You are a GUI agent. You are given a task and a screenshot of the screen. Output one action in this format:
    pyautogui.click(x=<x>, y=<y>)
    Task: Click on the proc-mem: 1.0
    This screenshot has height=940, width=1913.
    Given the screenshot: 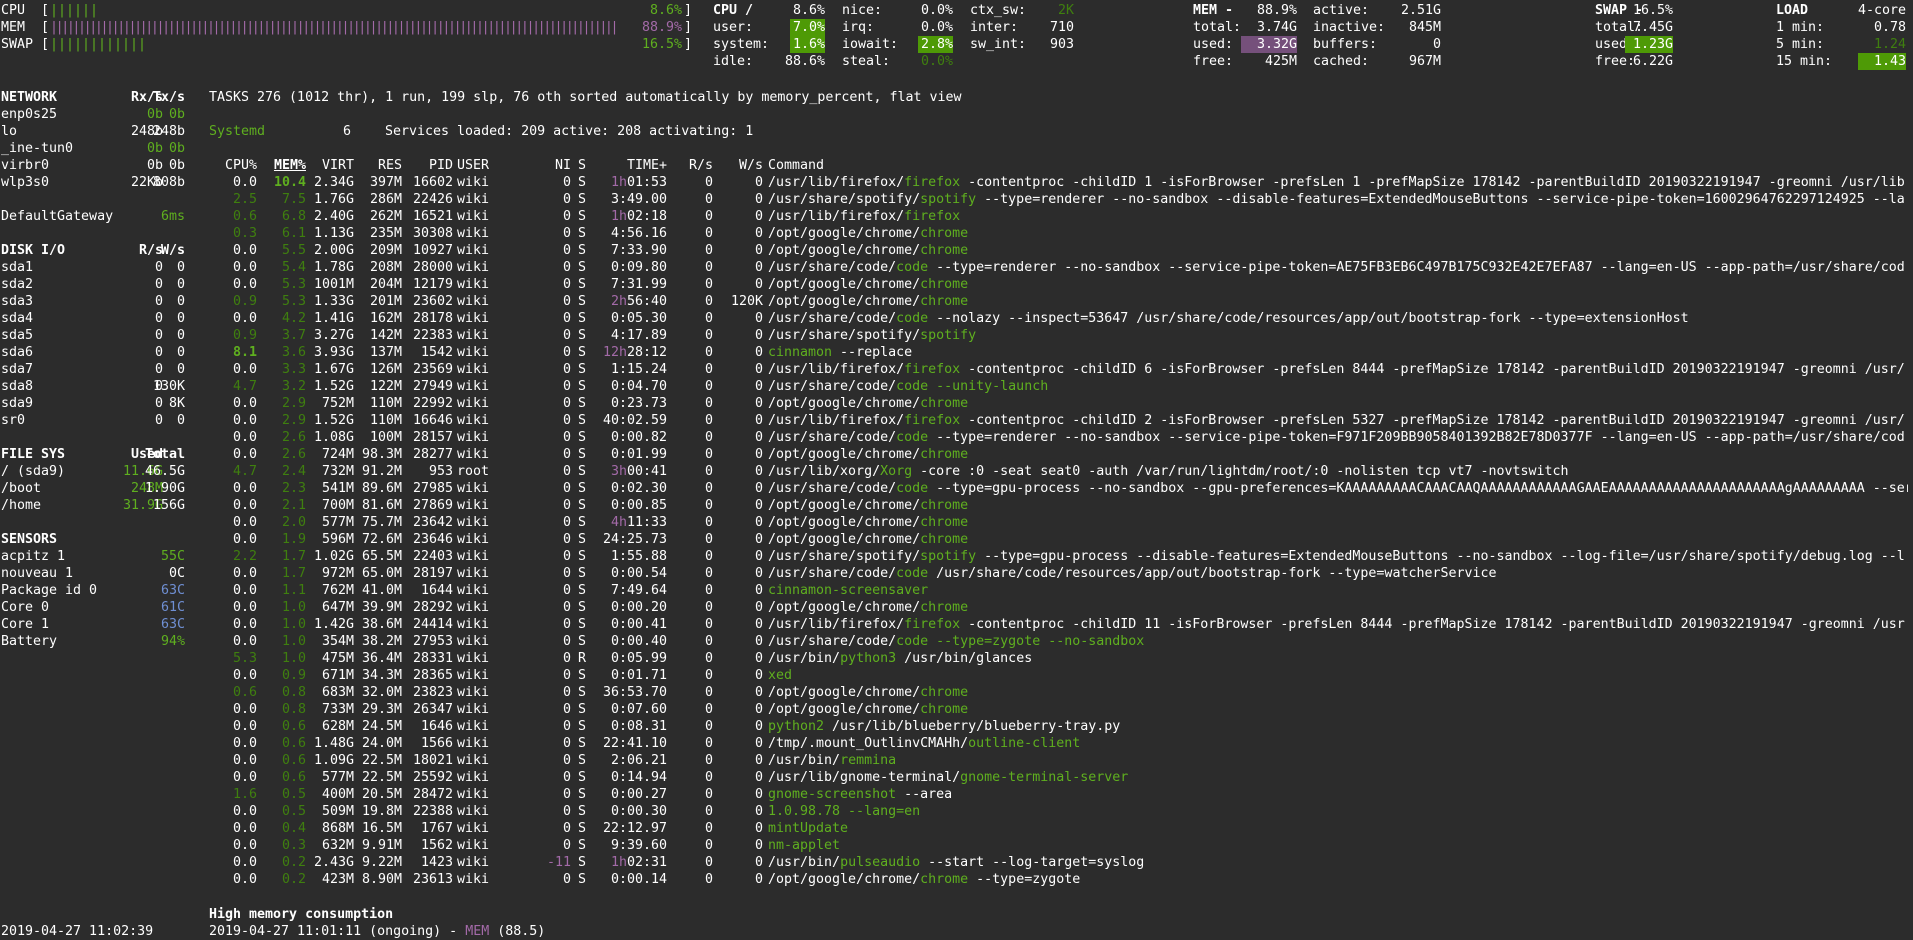 What is the action you would take?
    pyautogui.click(x=293, y=607)
    